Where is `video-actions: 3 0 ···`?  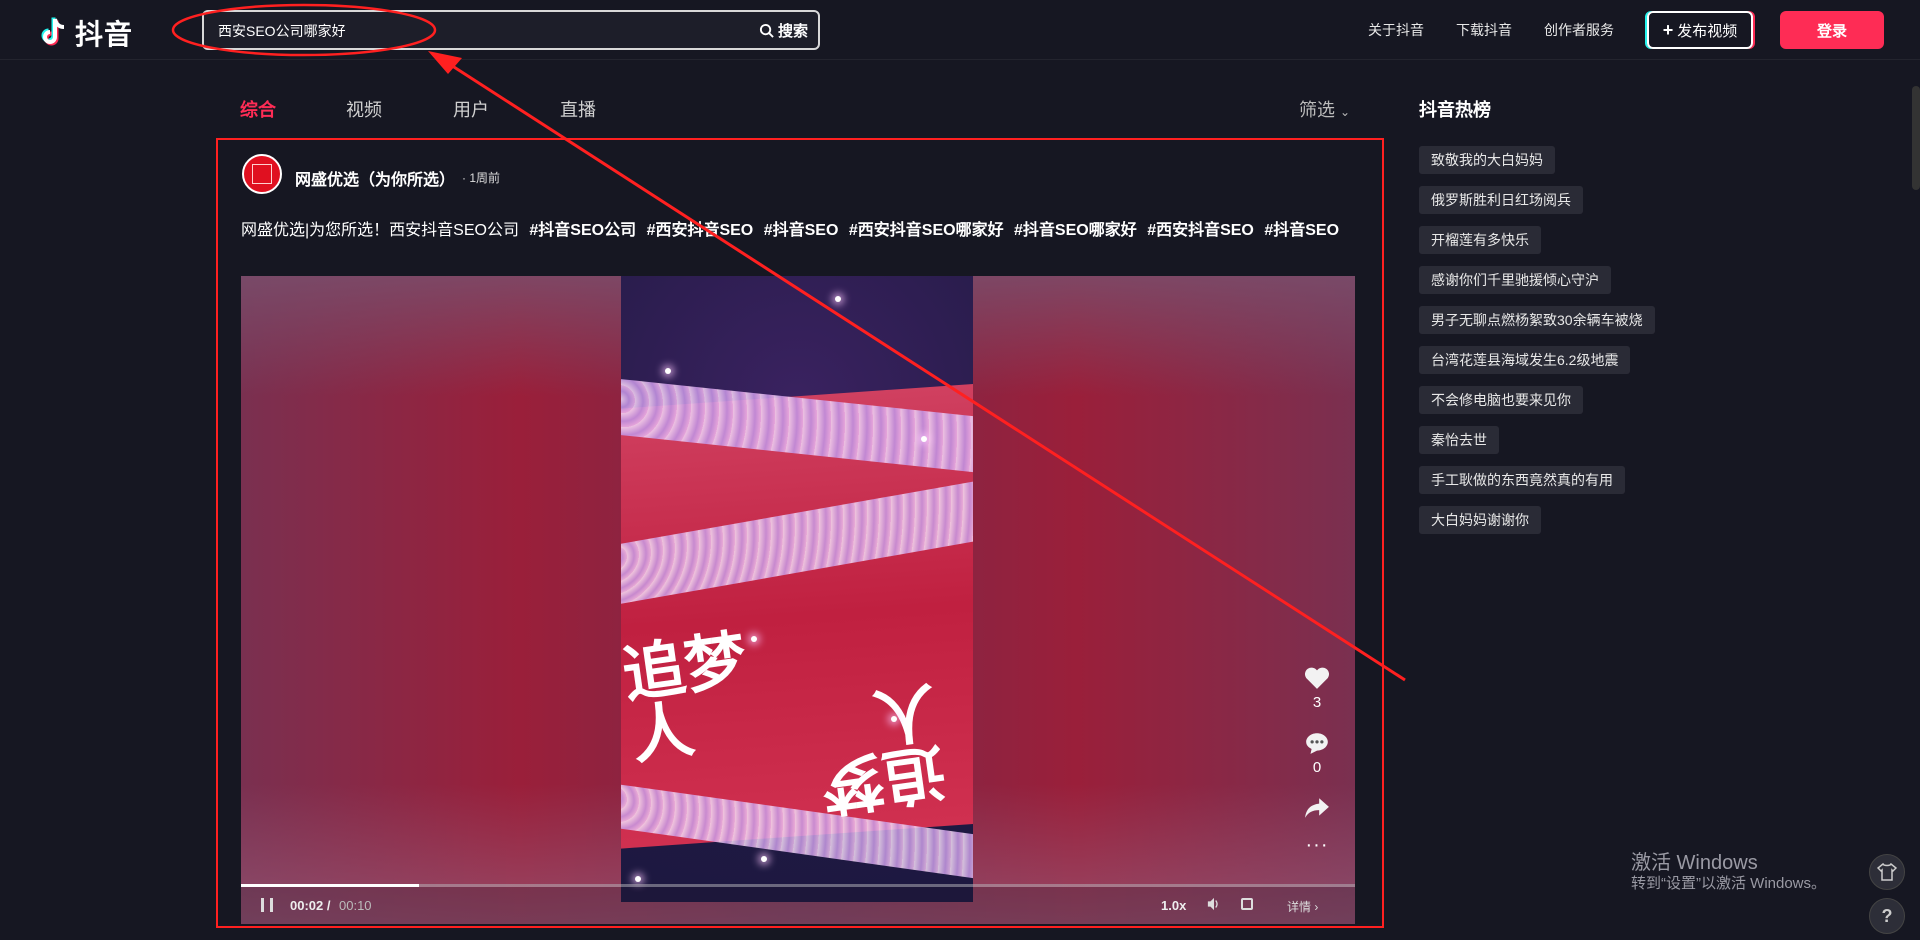
video-actions: 3 0 ··· is located at coordinates (1317, 760).